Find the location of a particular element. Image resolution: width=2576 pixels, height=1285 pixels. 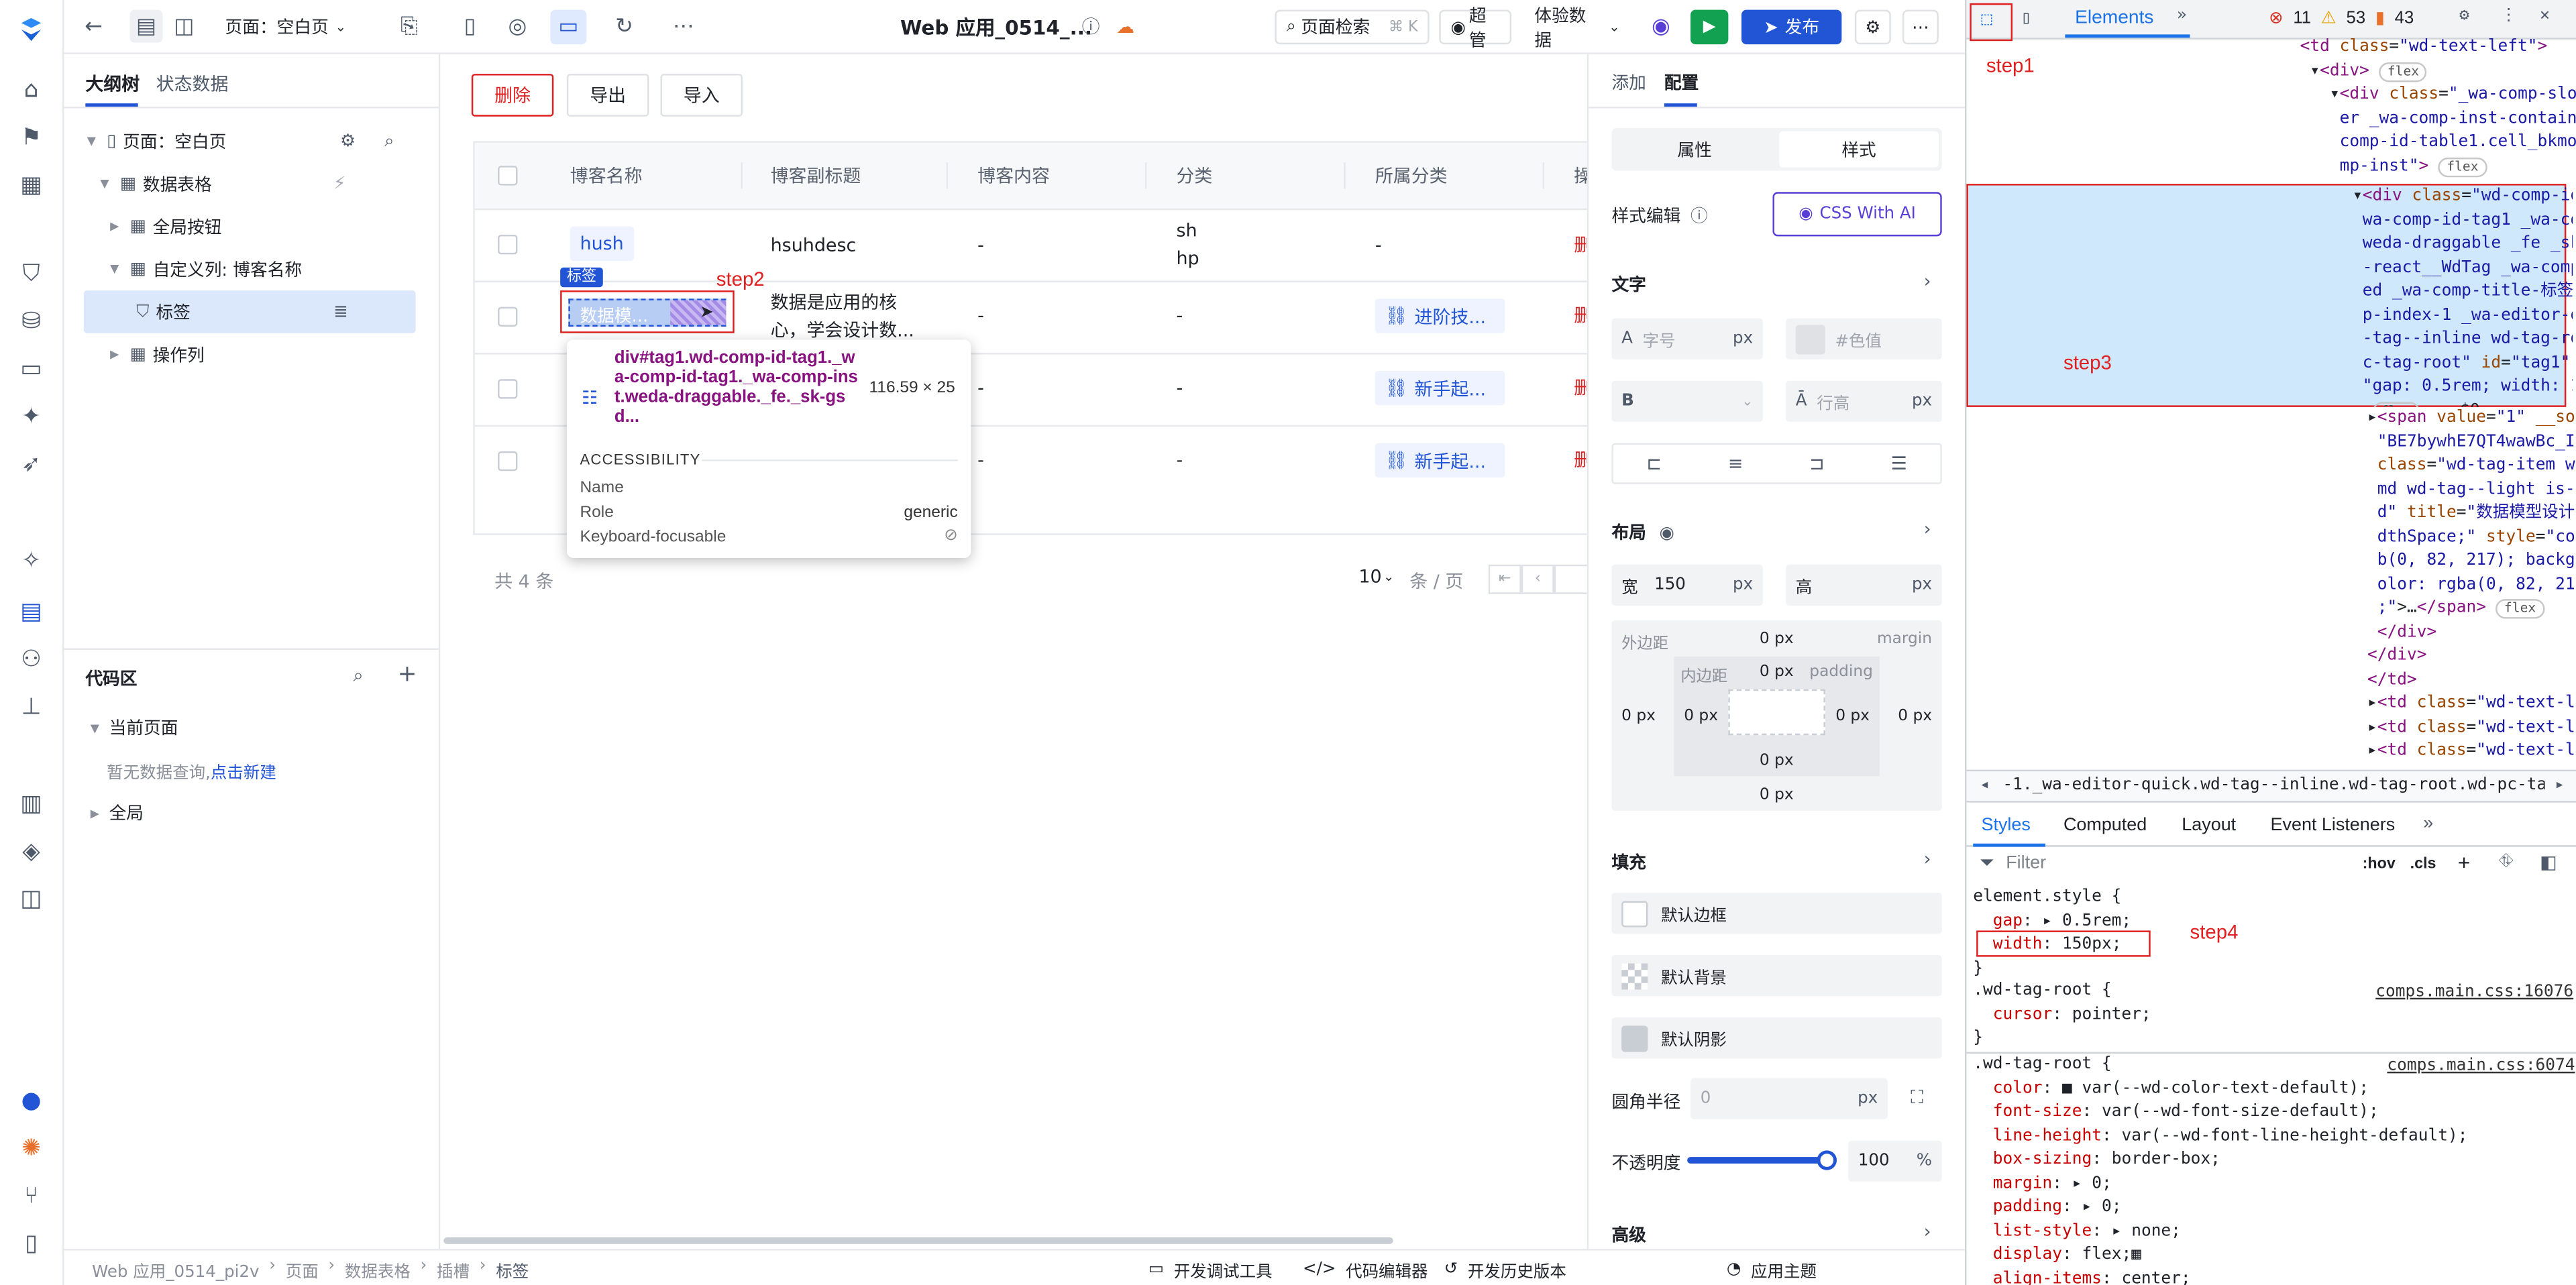

tab-styles: Styles is located at coordinates (2005, 825).